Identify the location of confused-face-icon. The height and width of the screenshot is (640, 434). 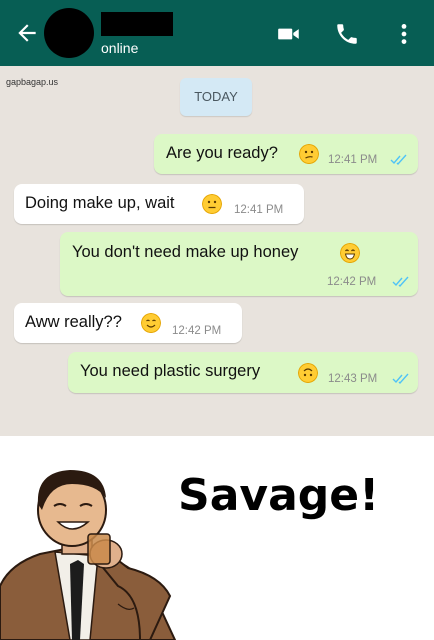
(309, 154).